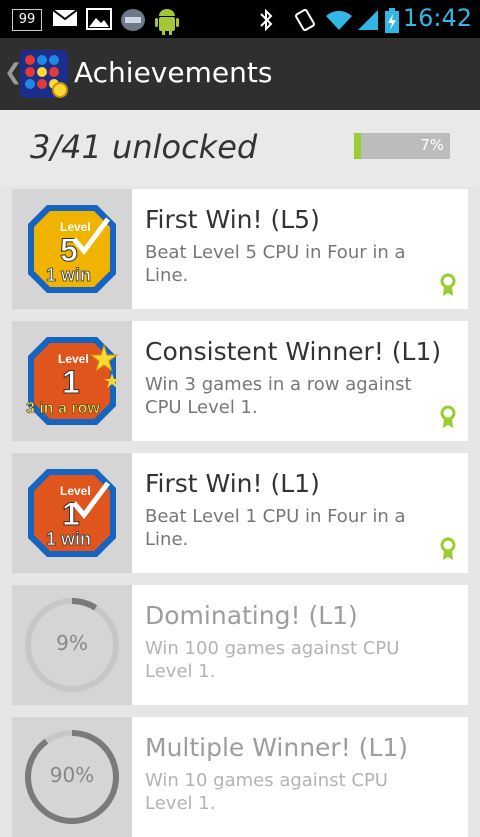 This screenshot has width=480, height=837. I want to click on badge-bottom-text: 3 in a row, so click(63, 408).